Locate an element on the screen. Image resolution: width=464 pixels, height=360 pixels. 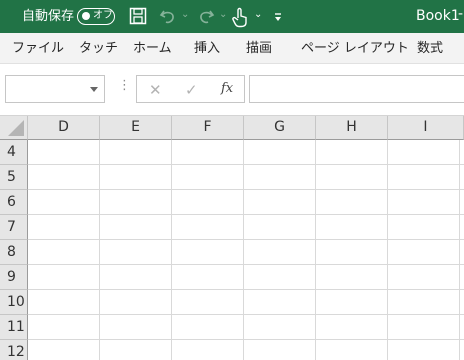
cancel-icon: ✕ is located at coordinates (155, 90).